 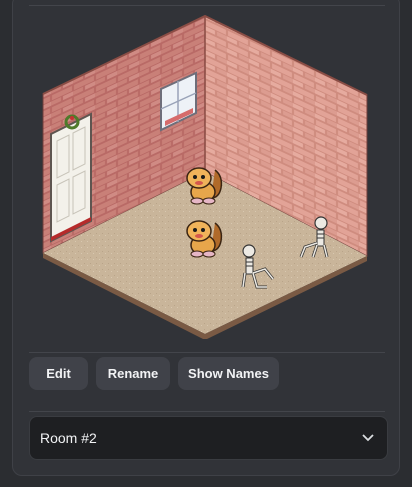 What do you see at coordinates (68, 438) in the screenshot?
I see `room-select-value: Room #2` at bounding box center [68, 438].